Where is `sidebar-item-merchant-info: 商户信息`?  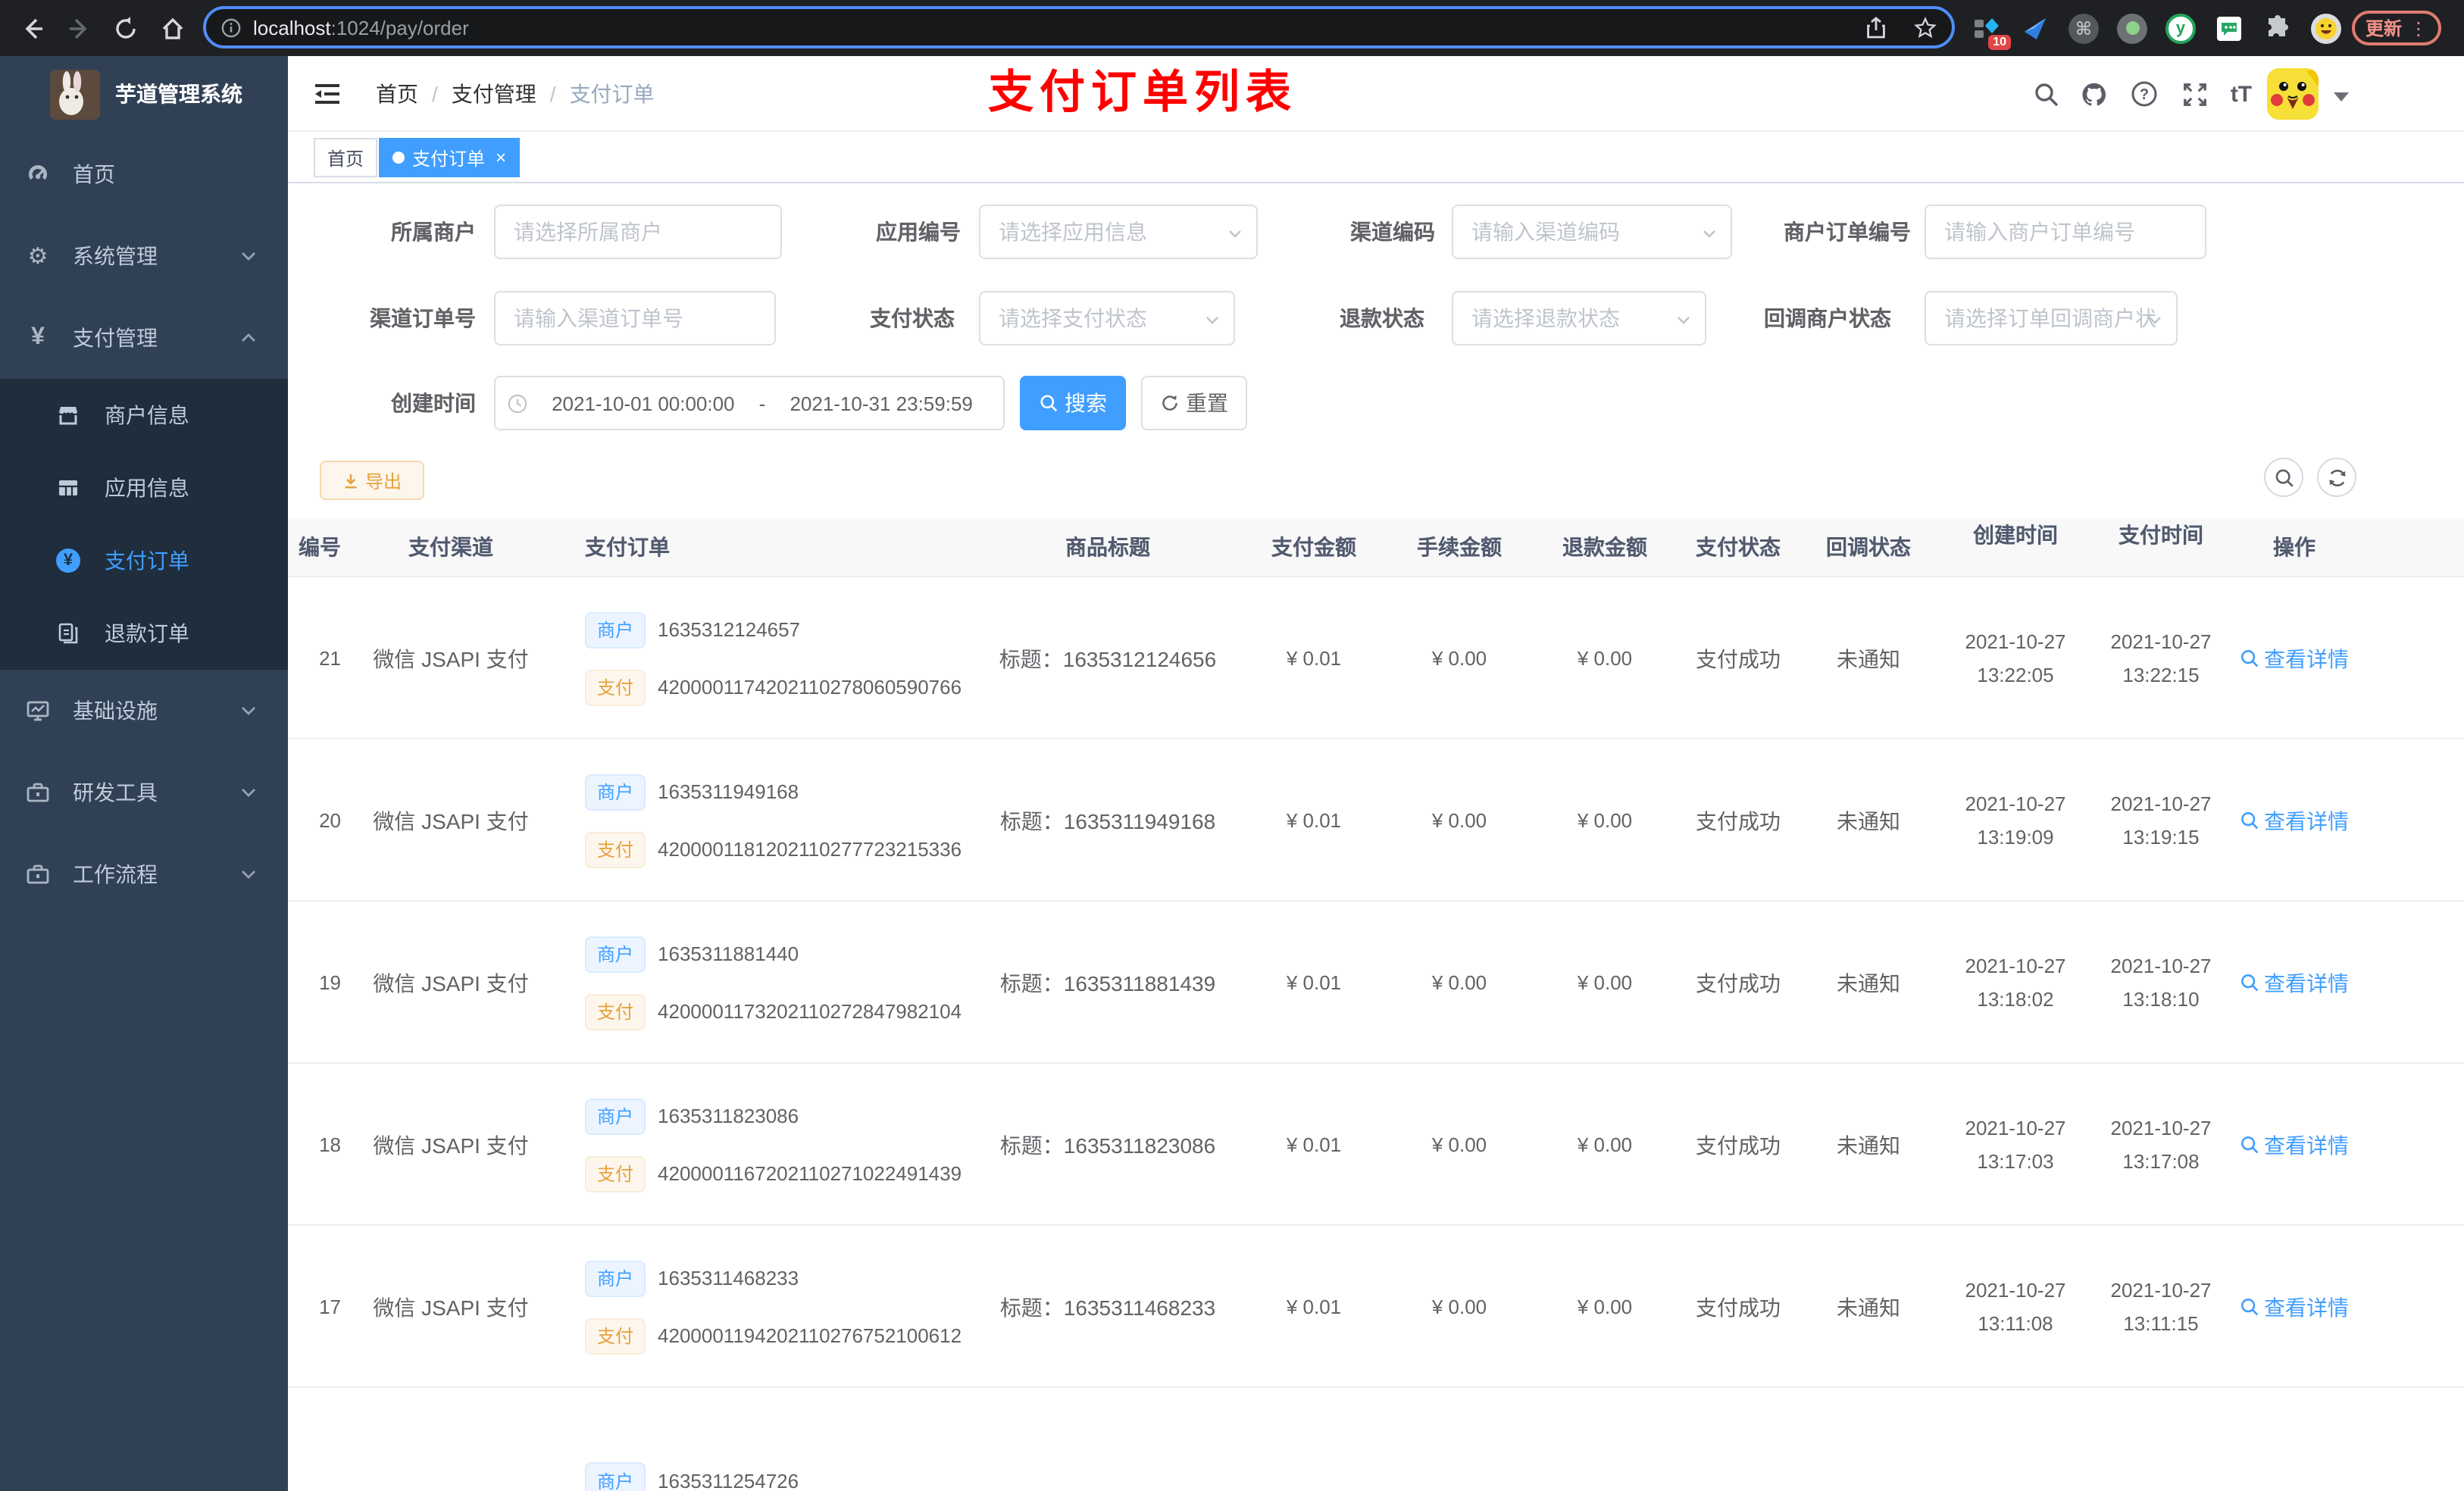 sidebar-item-merchant-info: 商户信息 is located at coordinates (144, 415).